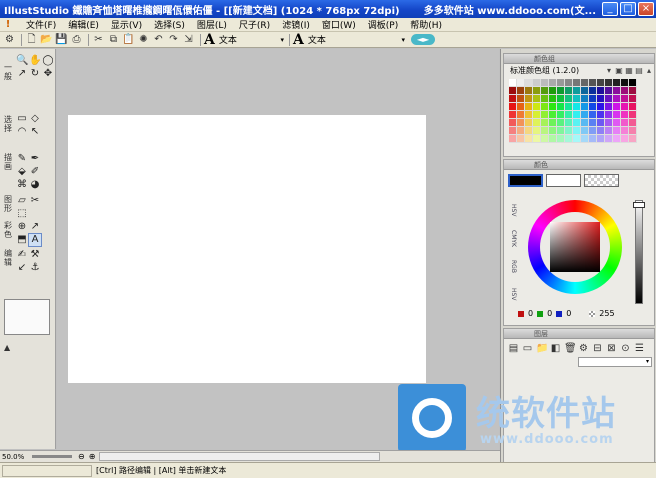  What do you see at coordinates (212, 24) in the screenshot?
I see `menu-layer: 图层(L)` at bounding box center [212, 24].